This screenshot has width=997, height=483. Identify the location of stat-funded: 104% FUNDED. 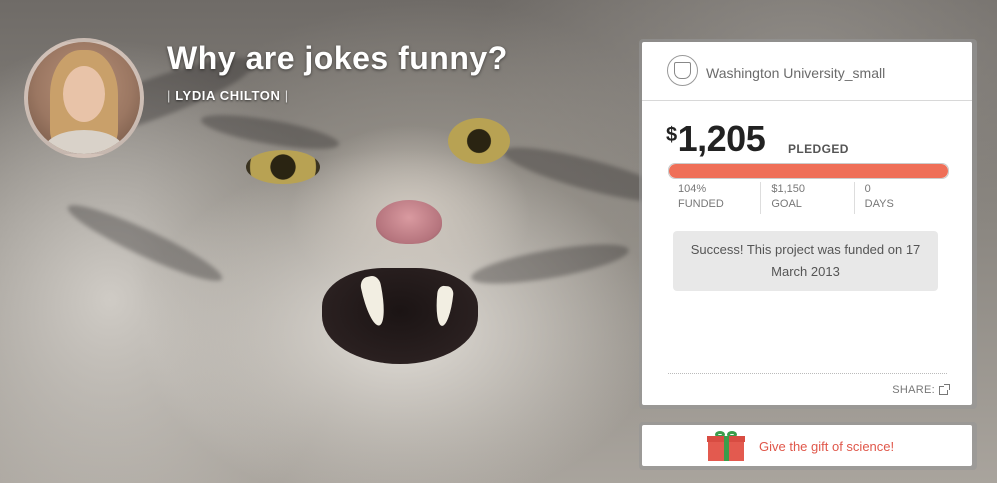
(715, 198).